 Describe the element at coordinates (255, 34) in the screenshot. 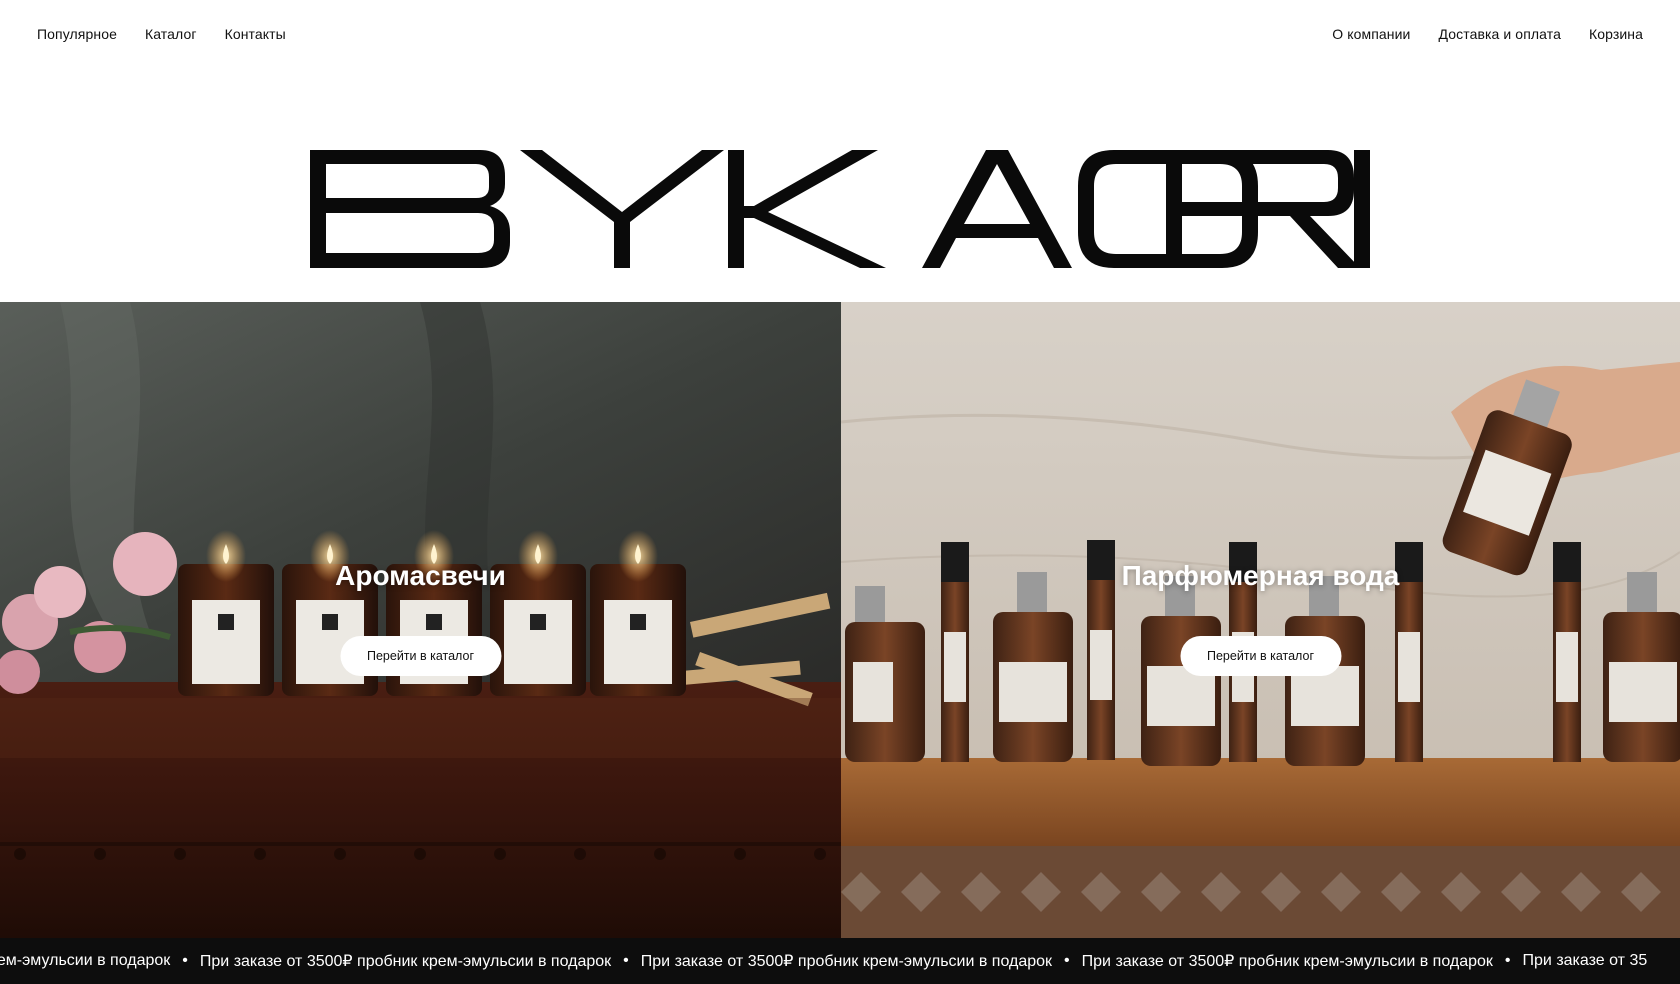

I see `nav-link-contacts: Контакты` at that location.